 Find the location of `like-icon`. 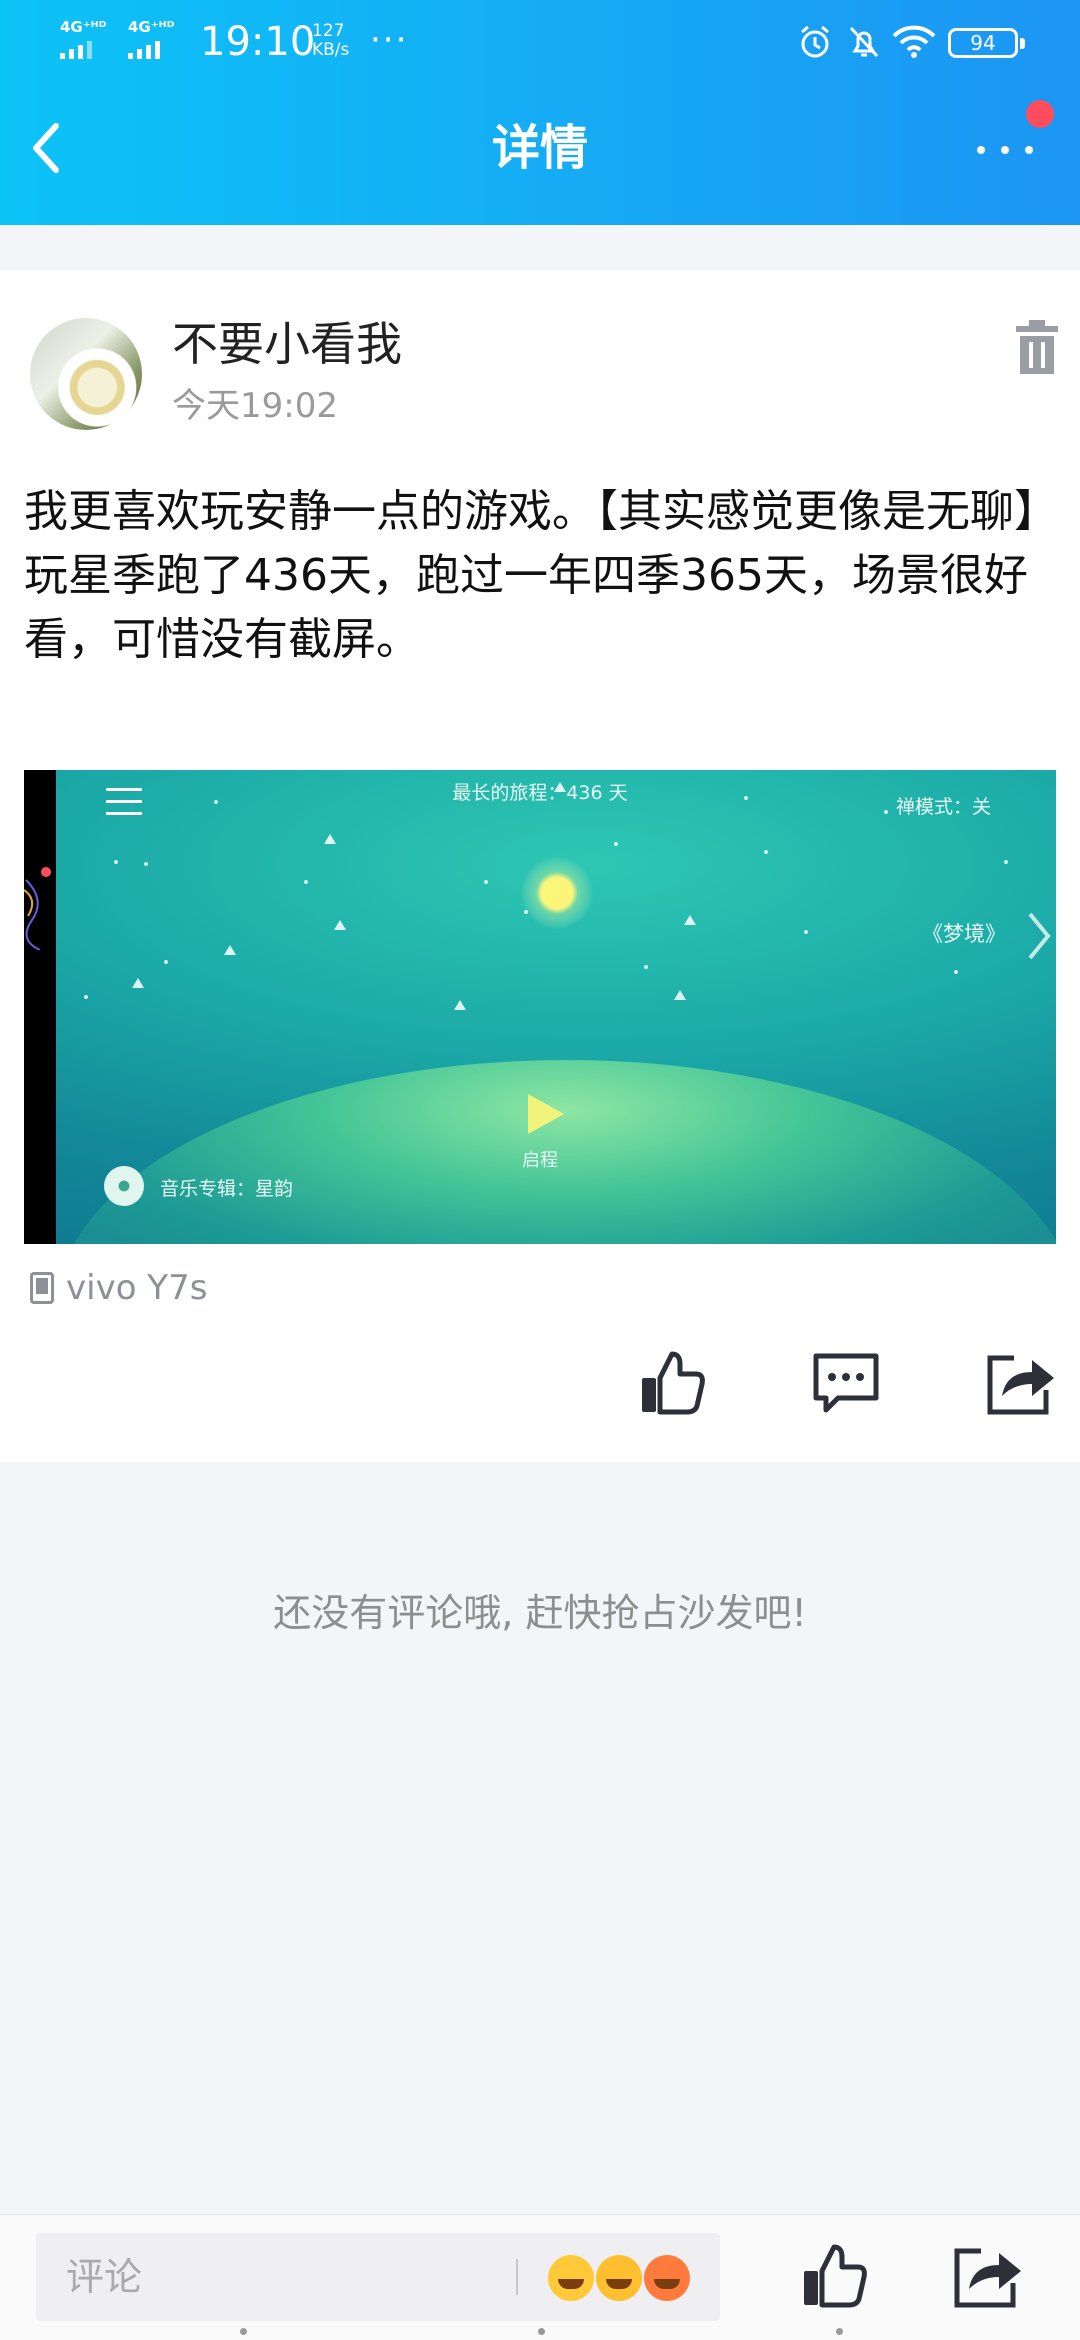

like-icon is located at coordinates (673, 1383).